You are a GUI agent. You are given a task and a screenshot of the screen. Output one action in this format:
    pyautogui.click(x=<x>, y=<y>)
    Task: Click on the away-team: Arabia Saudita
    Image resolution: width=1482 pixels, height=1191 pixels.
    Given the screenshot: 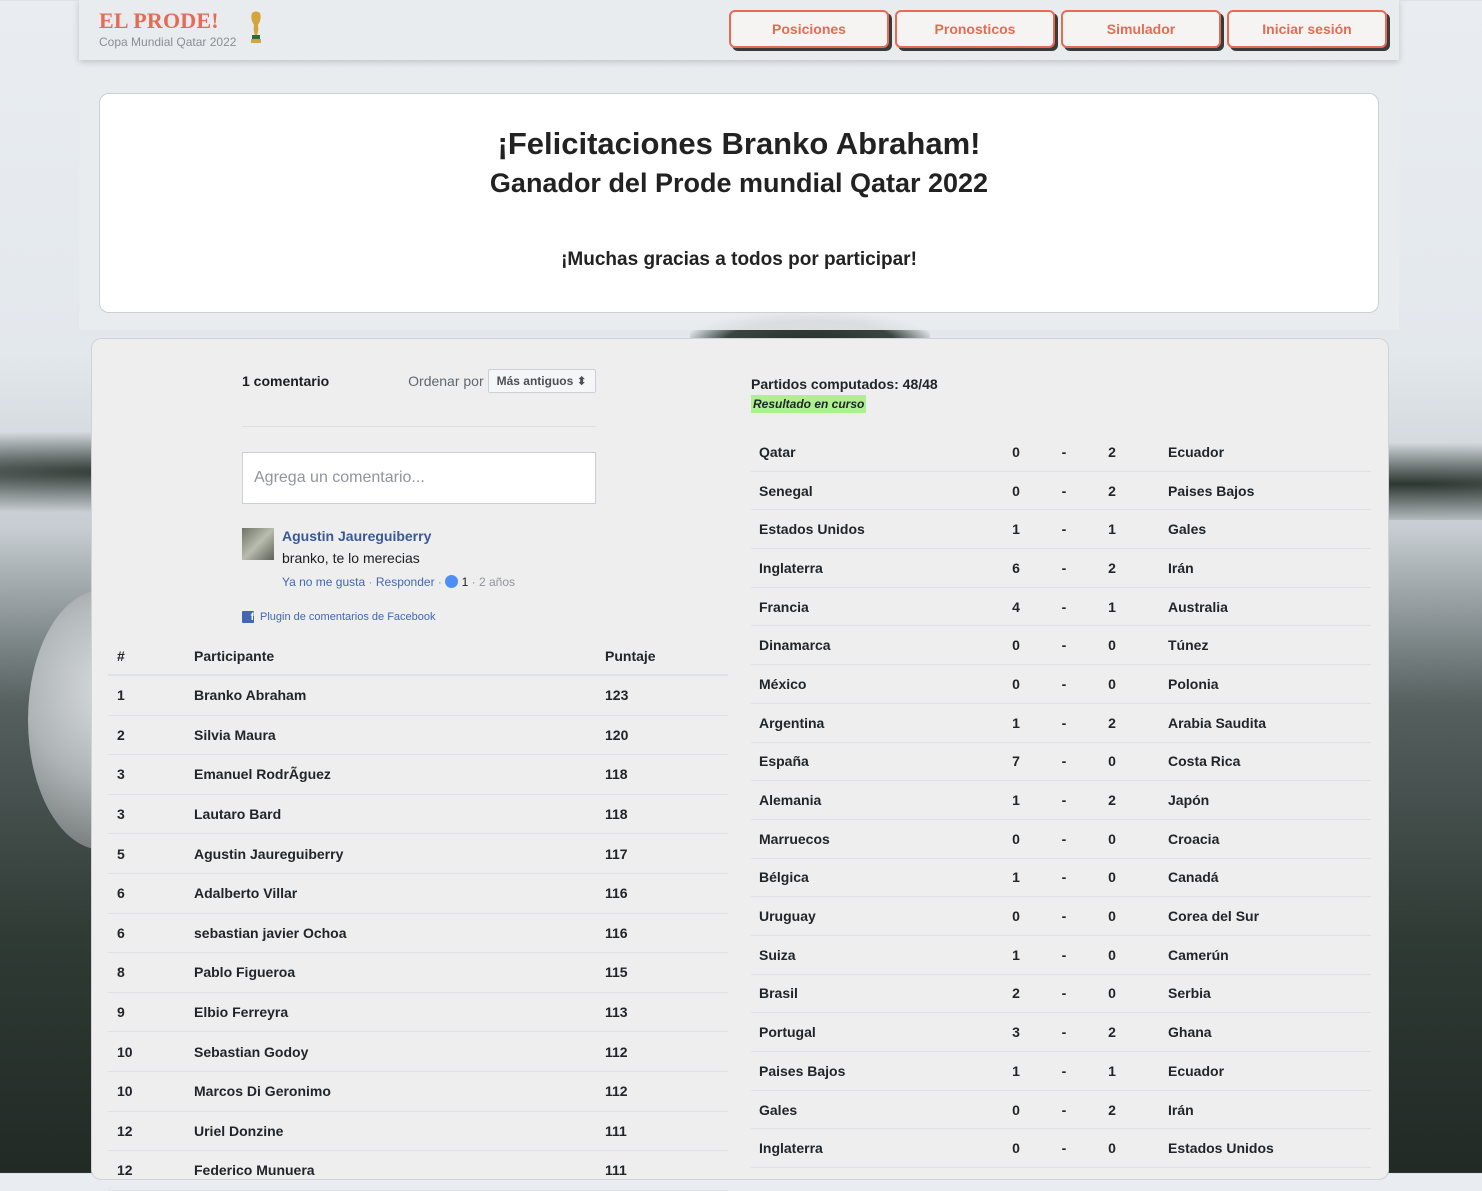 What is the action you would take?
    pyautogui.click(x=1253, y=723)
    